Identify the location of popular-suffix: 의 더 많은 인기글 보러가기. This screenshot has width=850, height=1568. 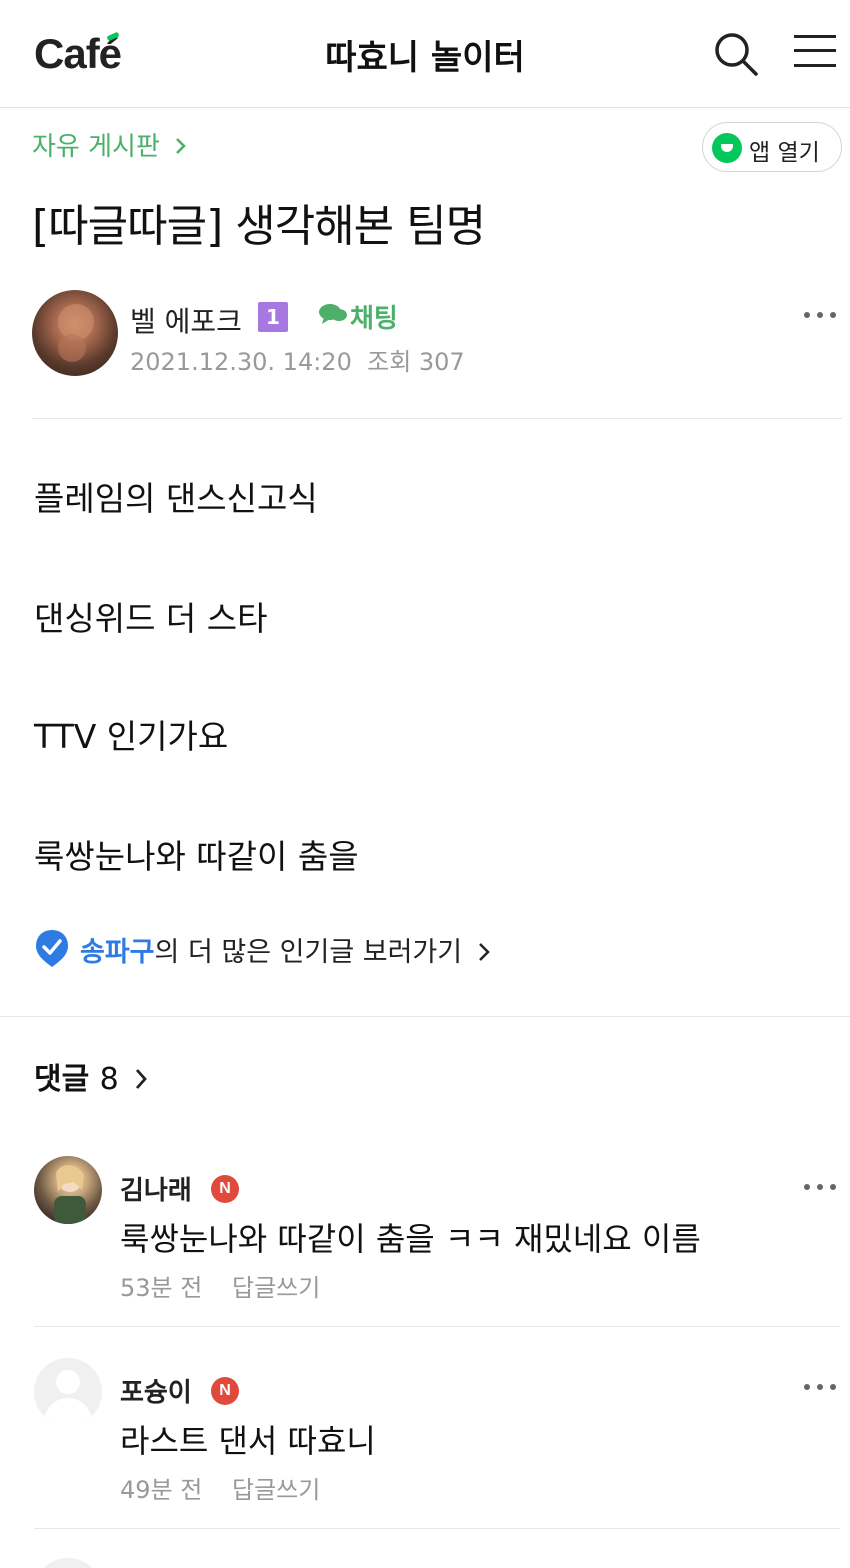
(308, 952).